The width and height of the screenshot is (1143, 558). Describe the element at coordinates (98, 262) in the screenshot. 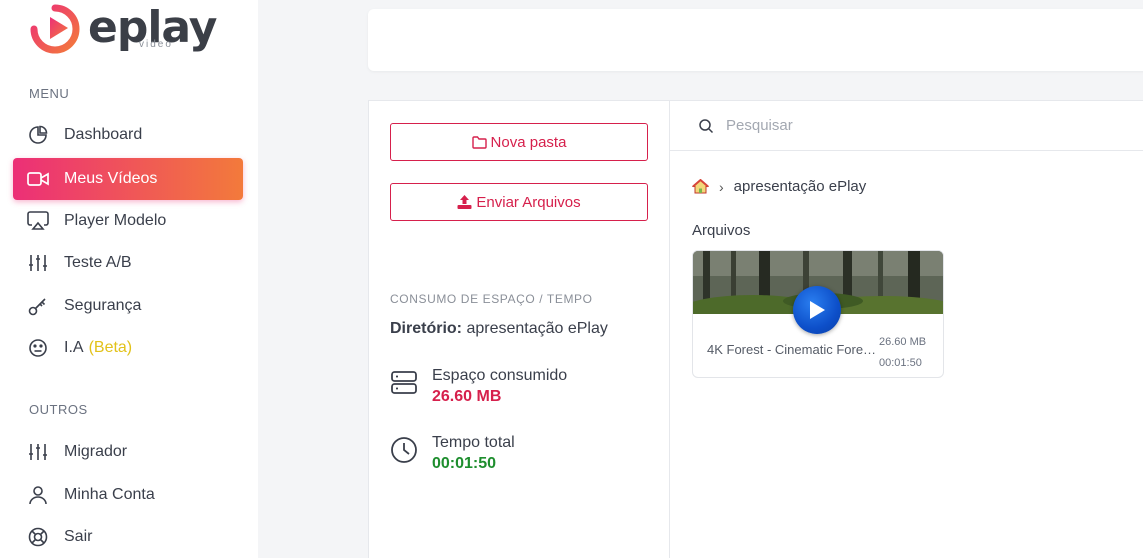

I see `sidebar-item-label: Teste A/B` at that location.